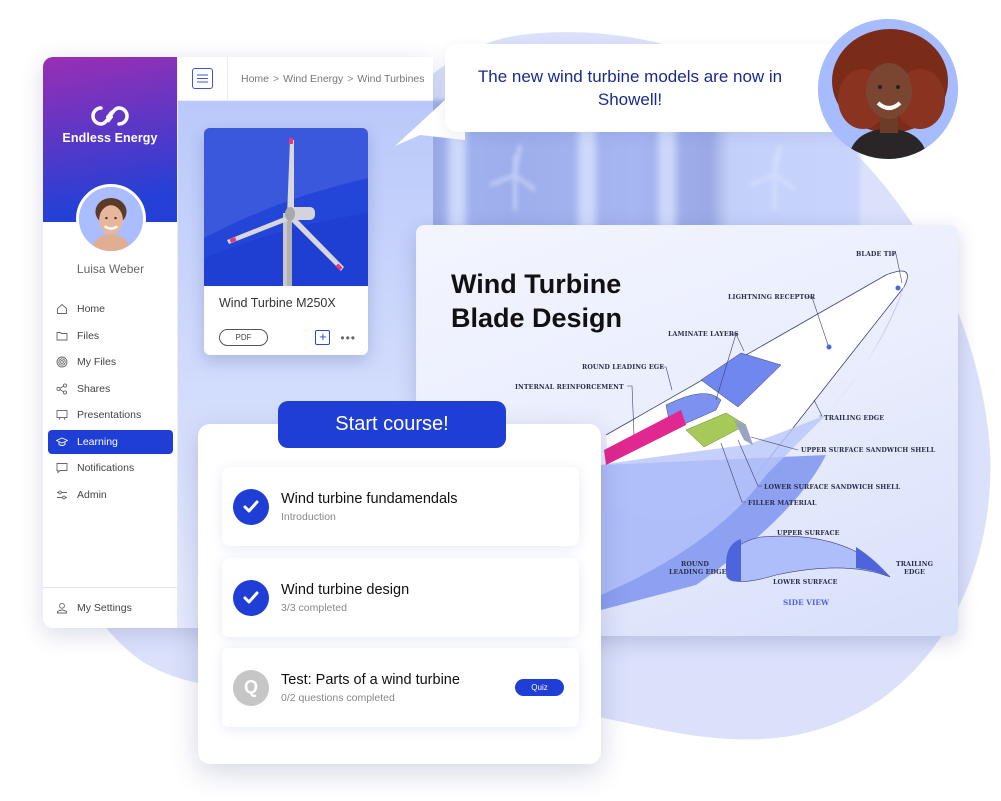  What do you see at coordinates (62, 308) in the screenshot?
I see `home-icon` at bounding box center [62, 308].